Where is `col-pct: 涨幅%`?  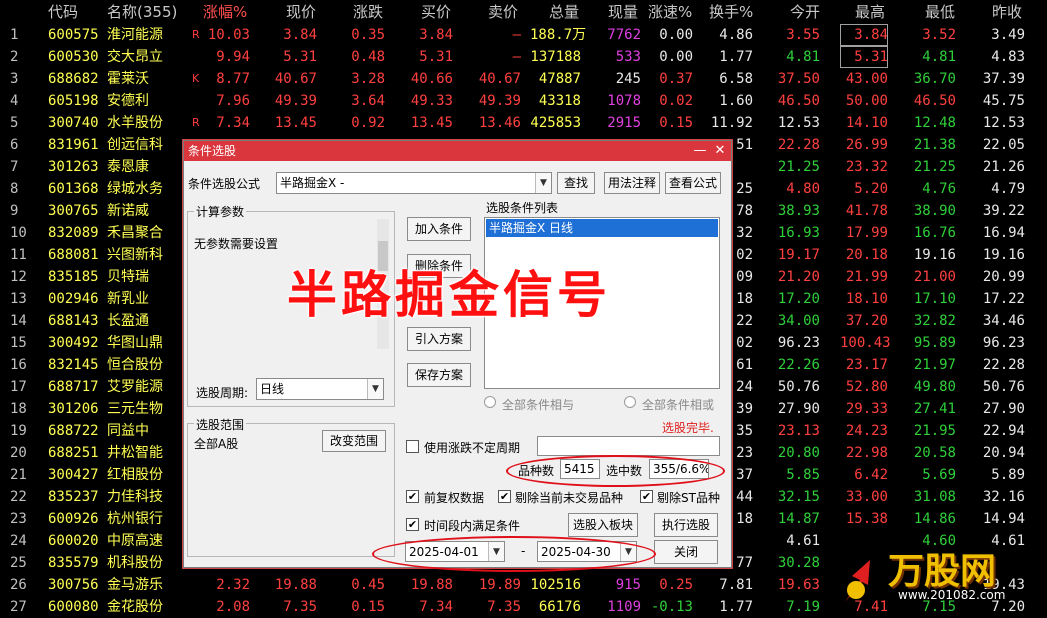
col-pct: 涨幅% is located at coordinates (225, 12).